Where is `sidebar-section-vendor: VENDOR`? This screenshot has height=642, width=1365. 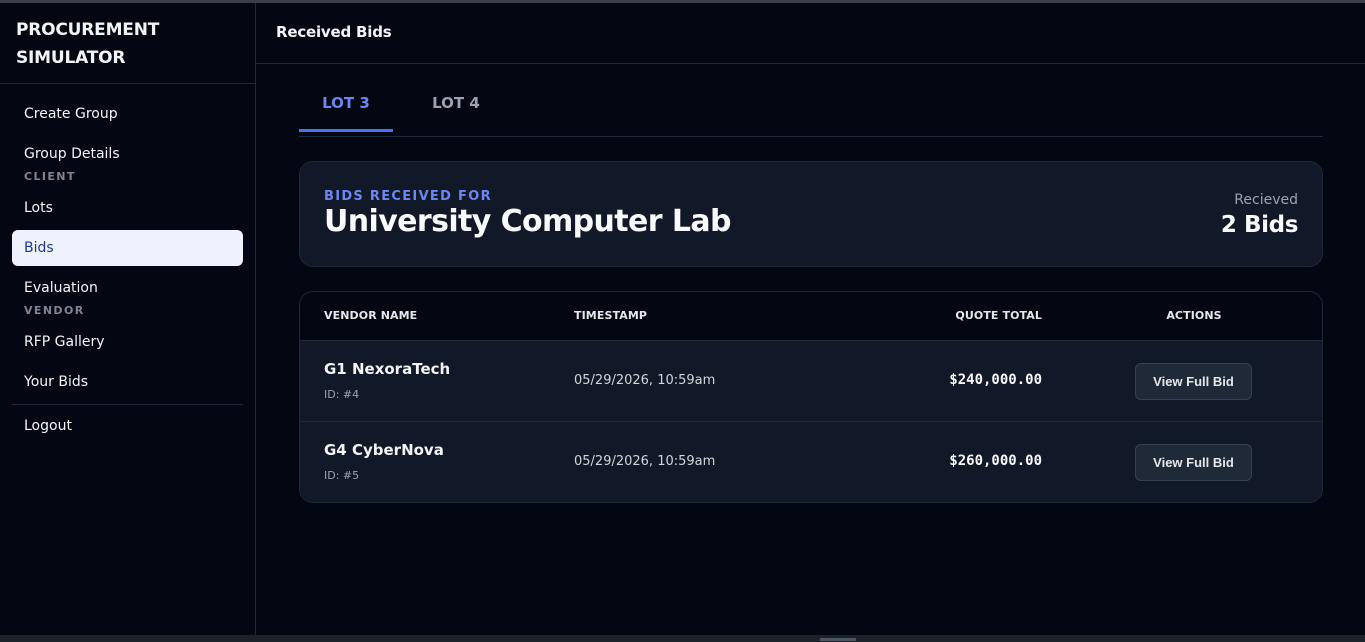 sidebar-section-vendor: VENDOR is located at coordinates (54, 310).